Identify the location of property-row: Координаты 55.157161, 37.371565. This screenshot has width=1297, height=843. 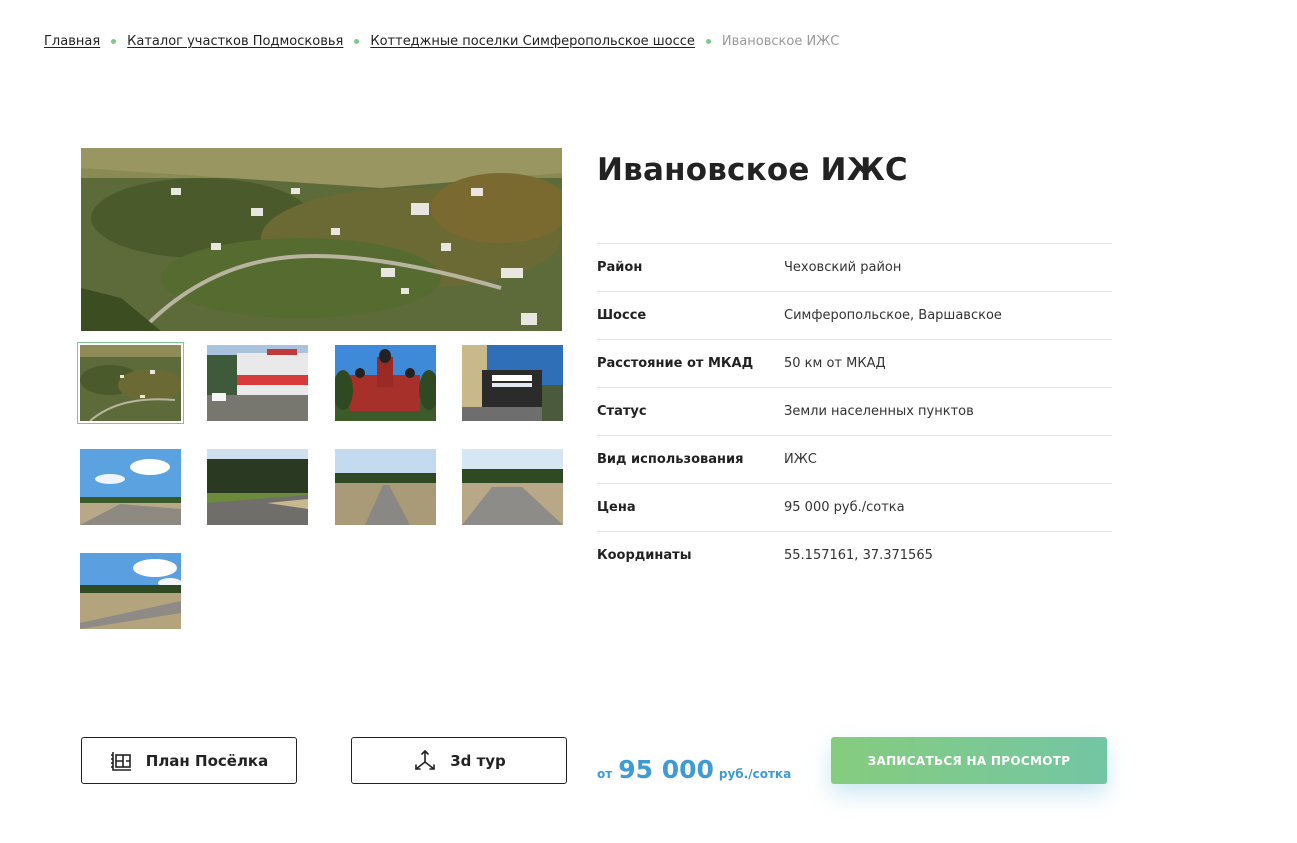
(854, 555).